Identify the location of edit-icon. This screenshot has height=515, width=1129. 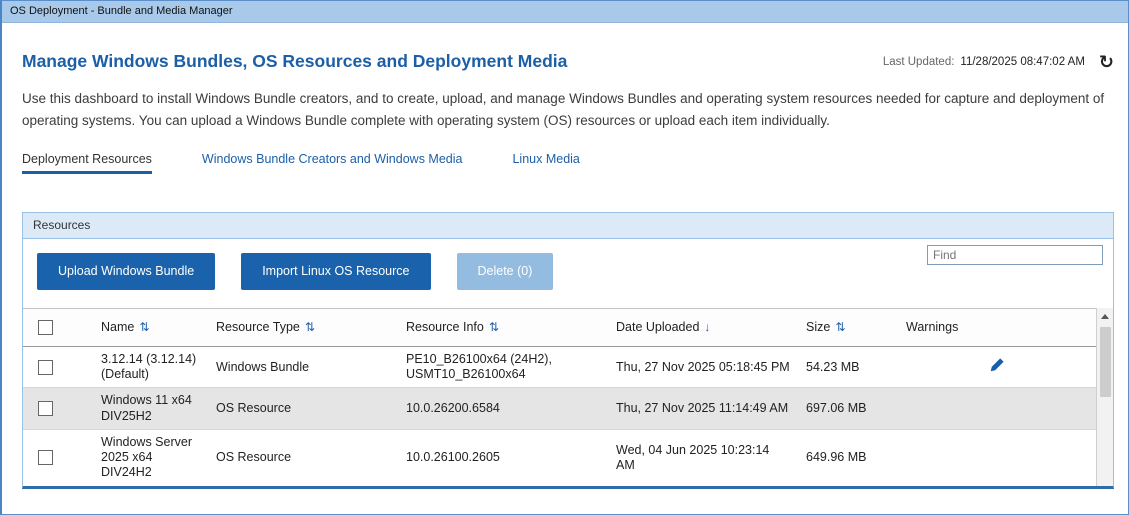
(997, 367).